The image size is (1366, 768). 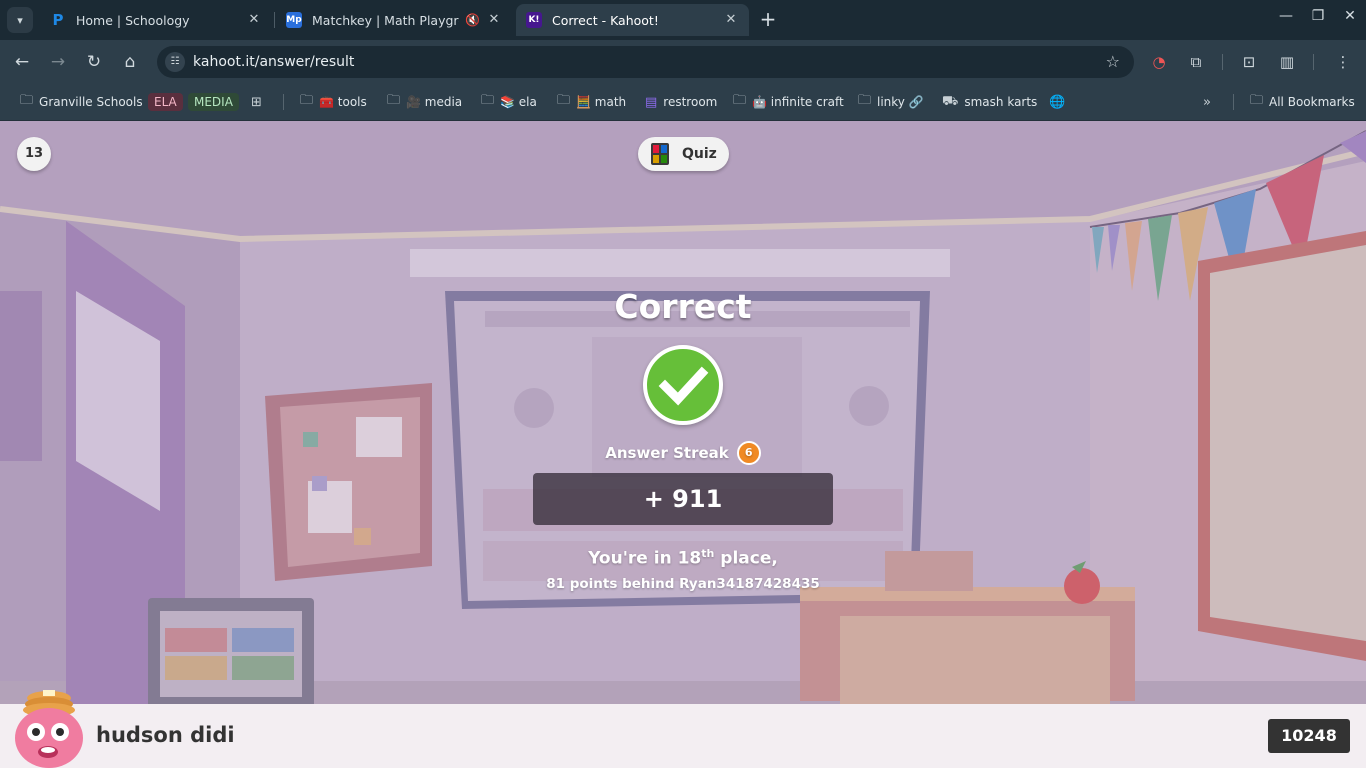 I want to click on back-arrow-icon: ←, so click(x=22, y=62).